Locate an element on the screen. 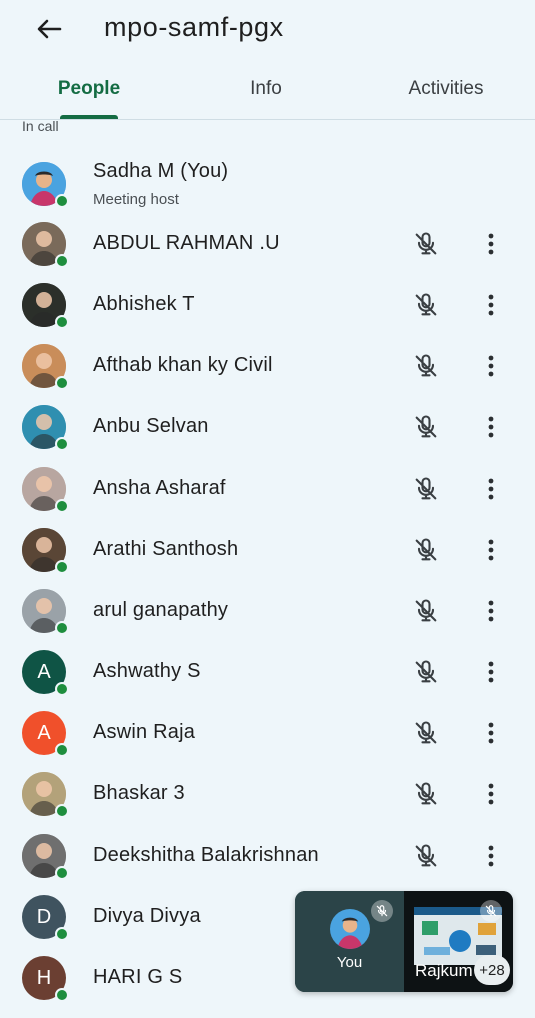  participant-row: Bhaskar 3 is located at coordinates (267, 794).